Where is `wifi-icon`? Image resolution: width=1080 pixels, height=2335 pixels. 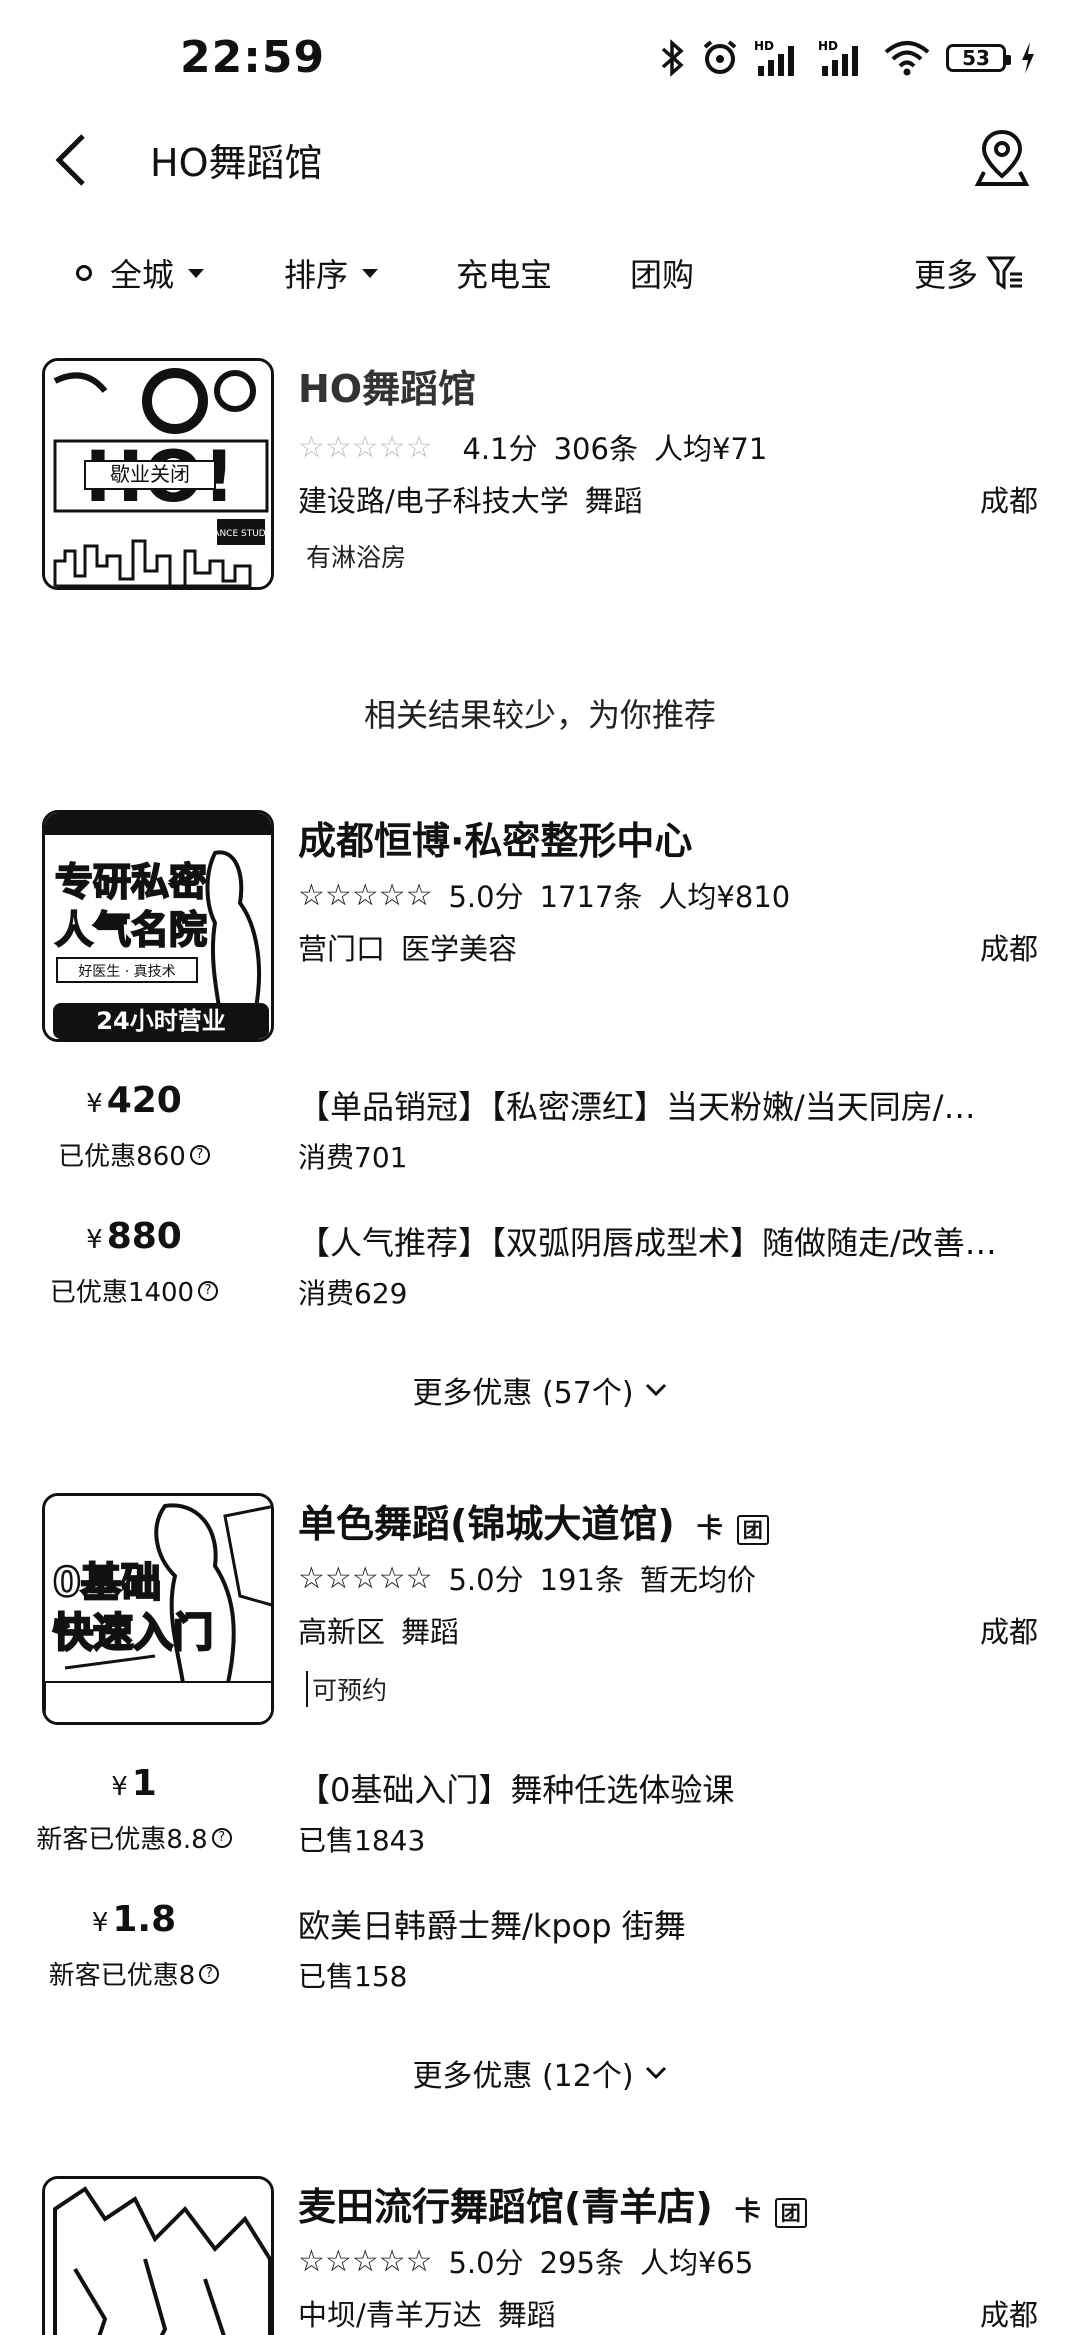
wifi-icon is located at coordinates (907, 58).